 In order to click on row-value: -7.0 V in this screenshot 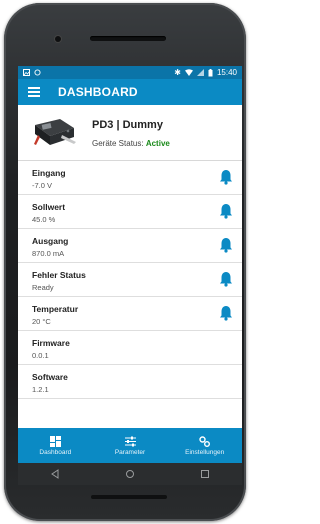, I will do `click(42, 185)`.